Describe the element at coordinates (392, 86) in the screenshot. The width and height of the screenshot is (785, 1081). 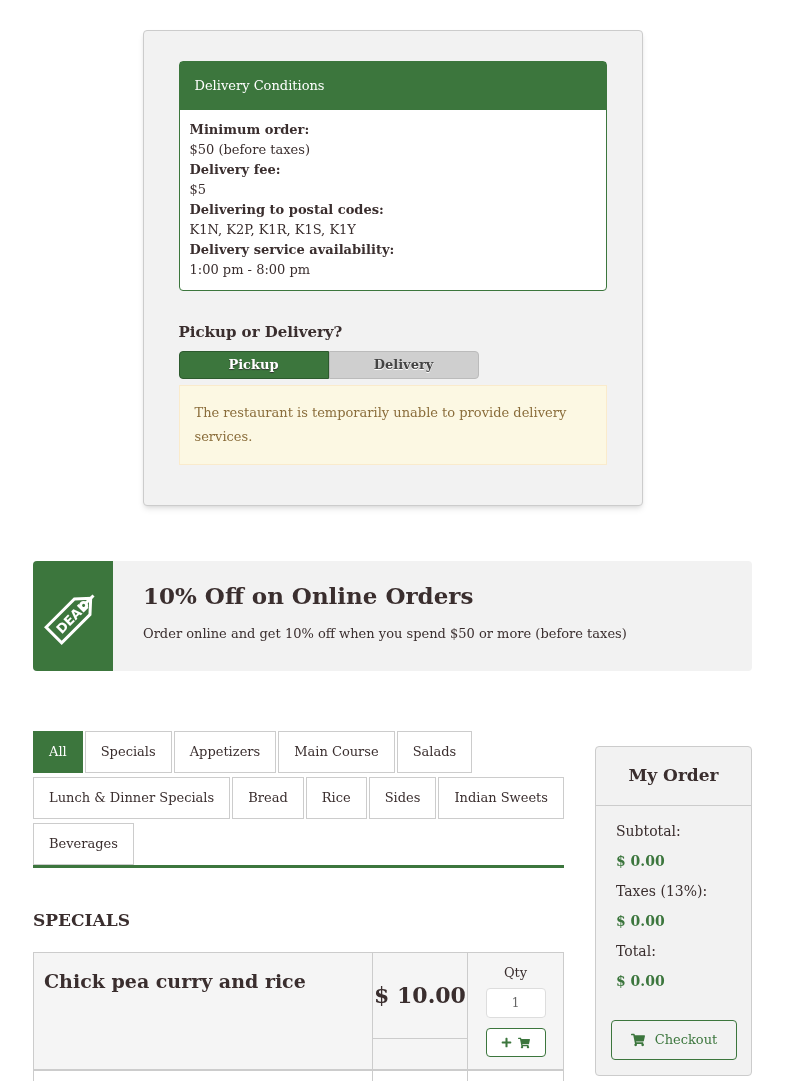
I see `panel-title: Delivery Conditions` at that location.